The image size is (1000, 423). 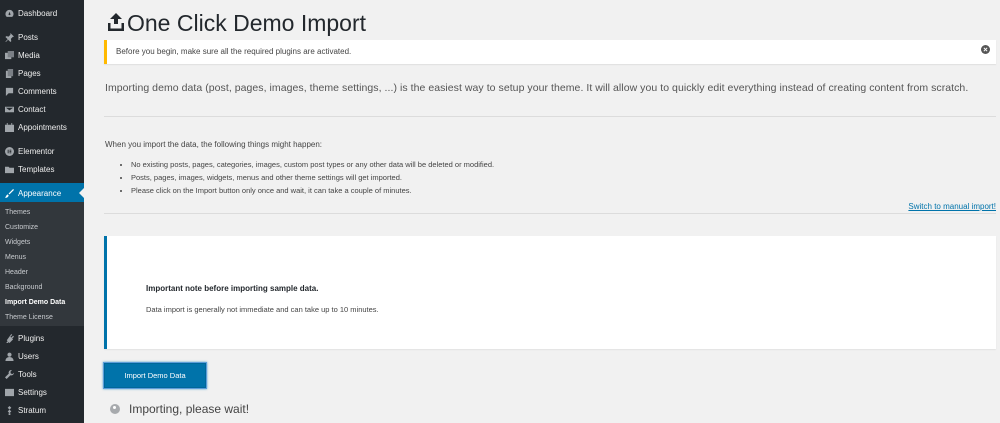 What do you see at coordinates (9, 193) in the screenshot?
I see `paintbrush-icon` at bounding box center [9, 193].